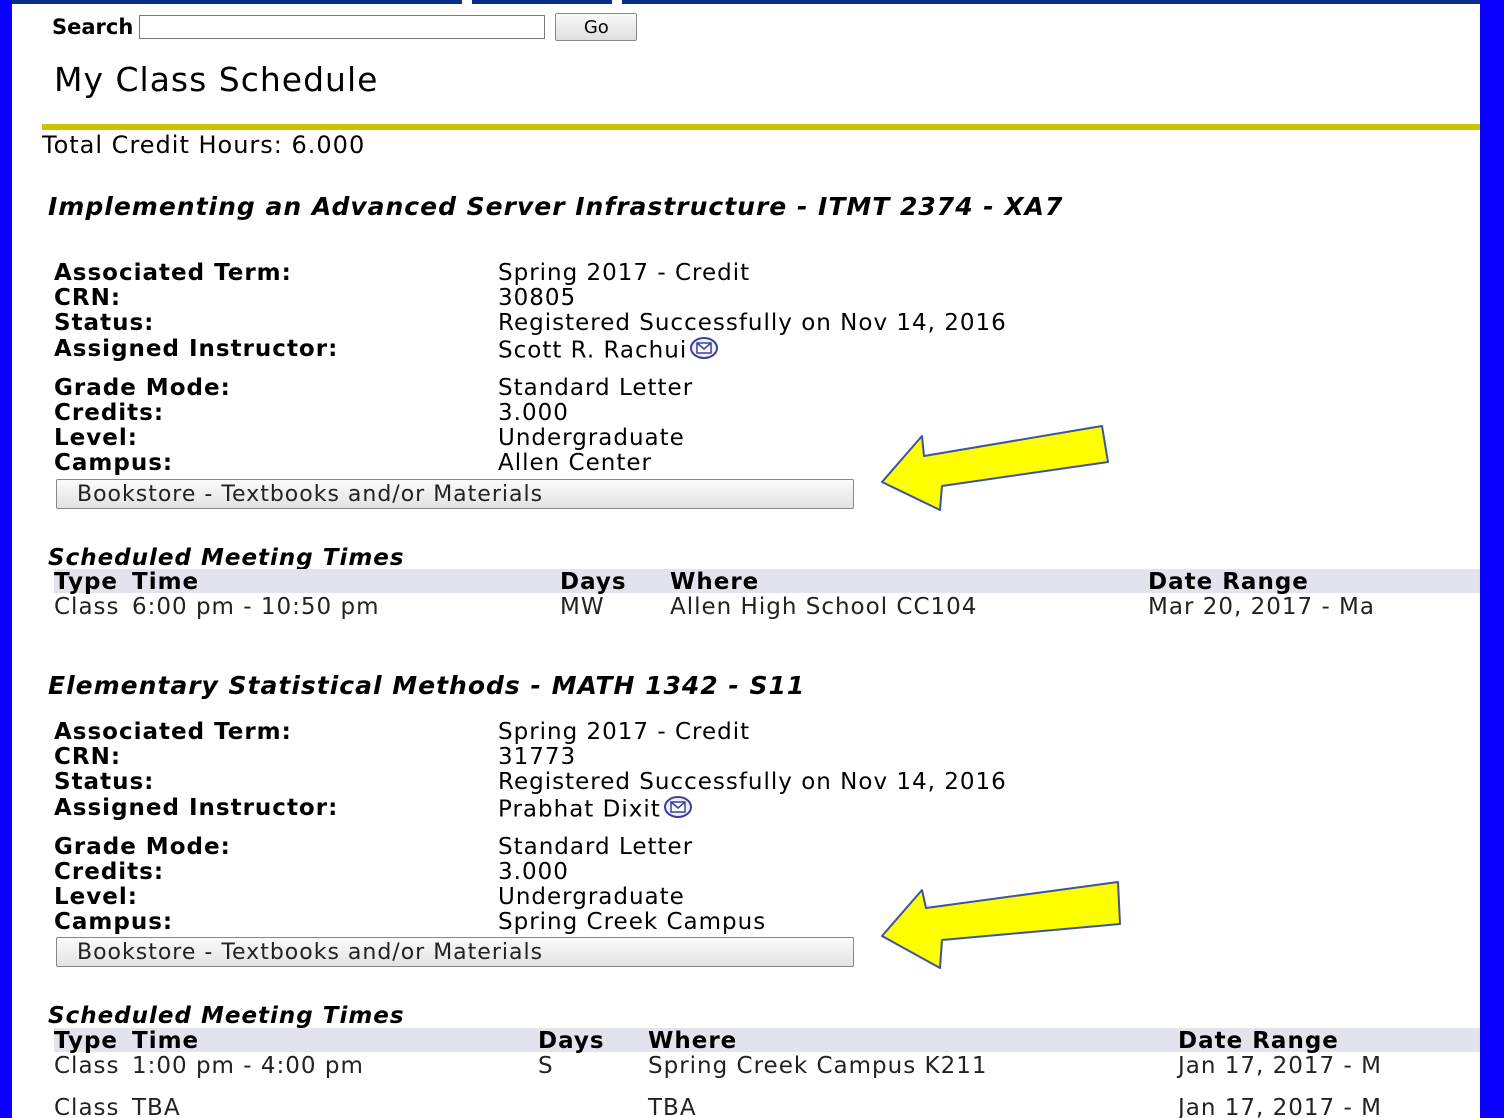 The height and width of the screenshot is (1118, 1504). I want to click on title-divider, so click(761, 127).